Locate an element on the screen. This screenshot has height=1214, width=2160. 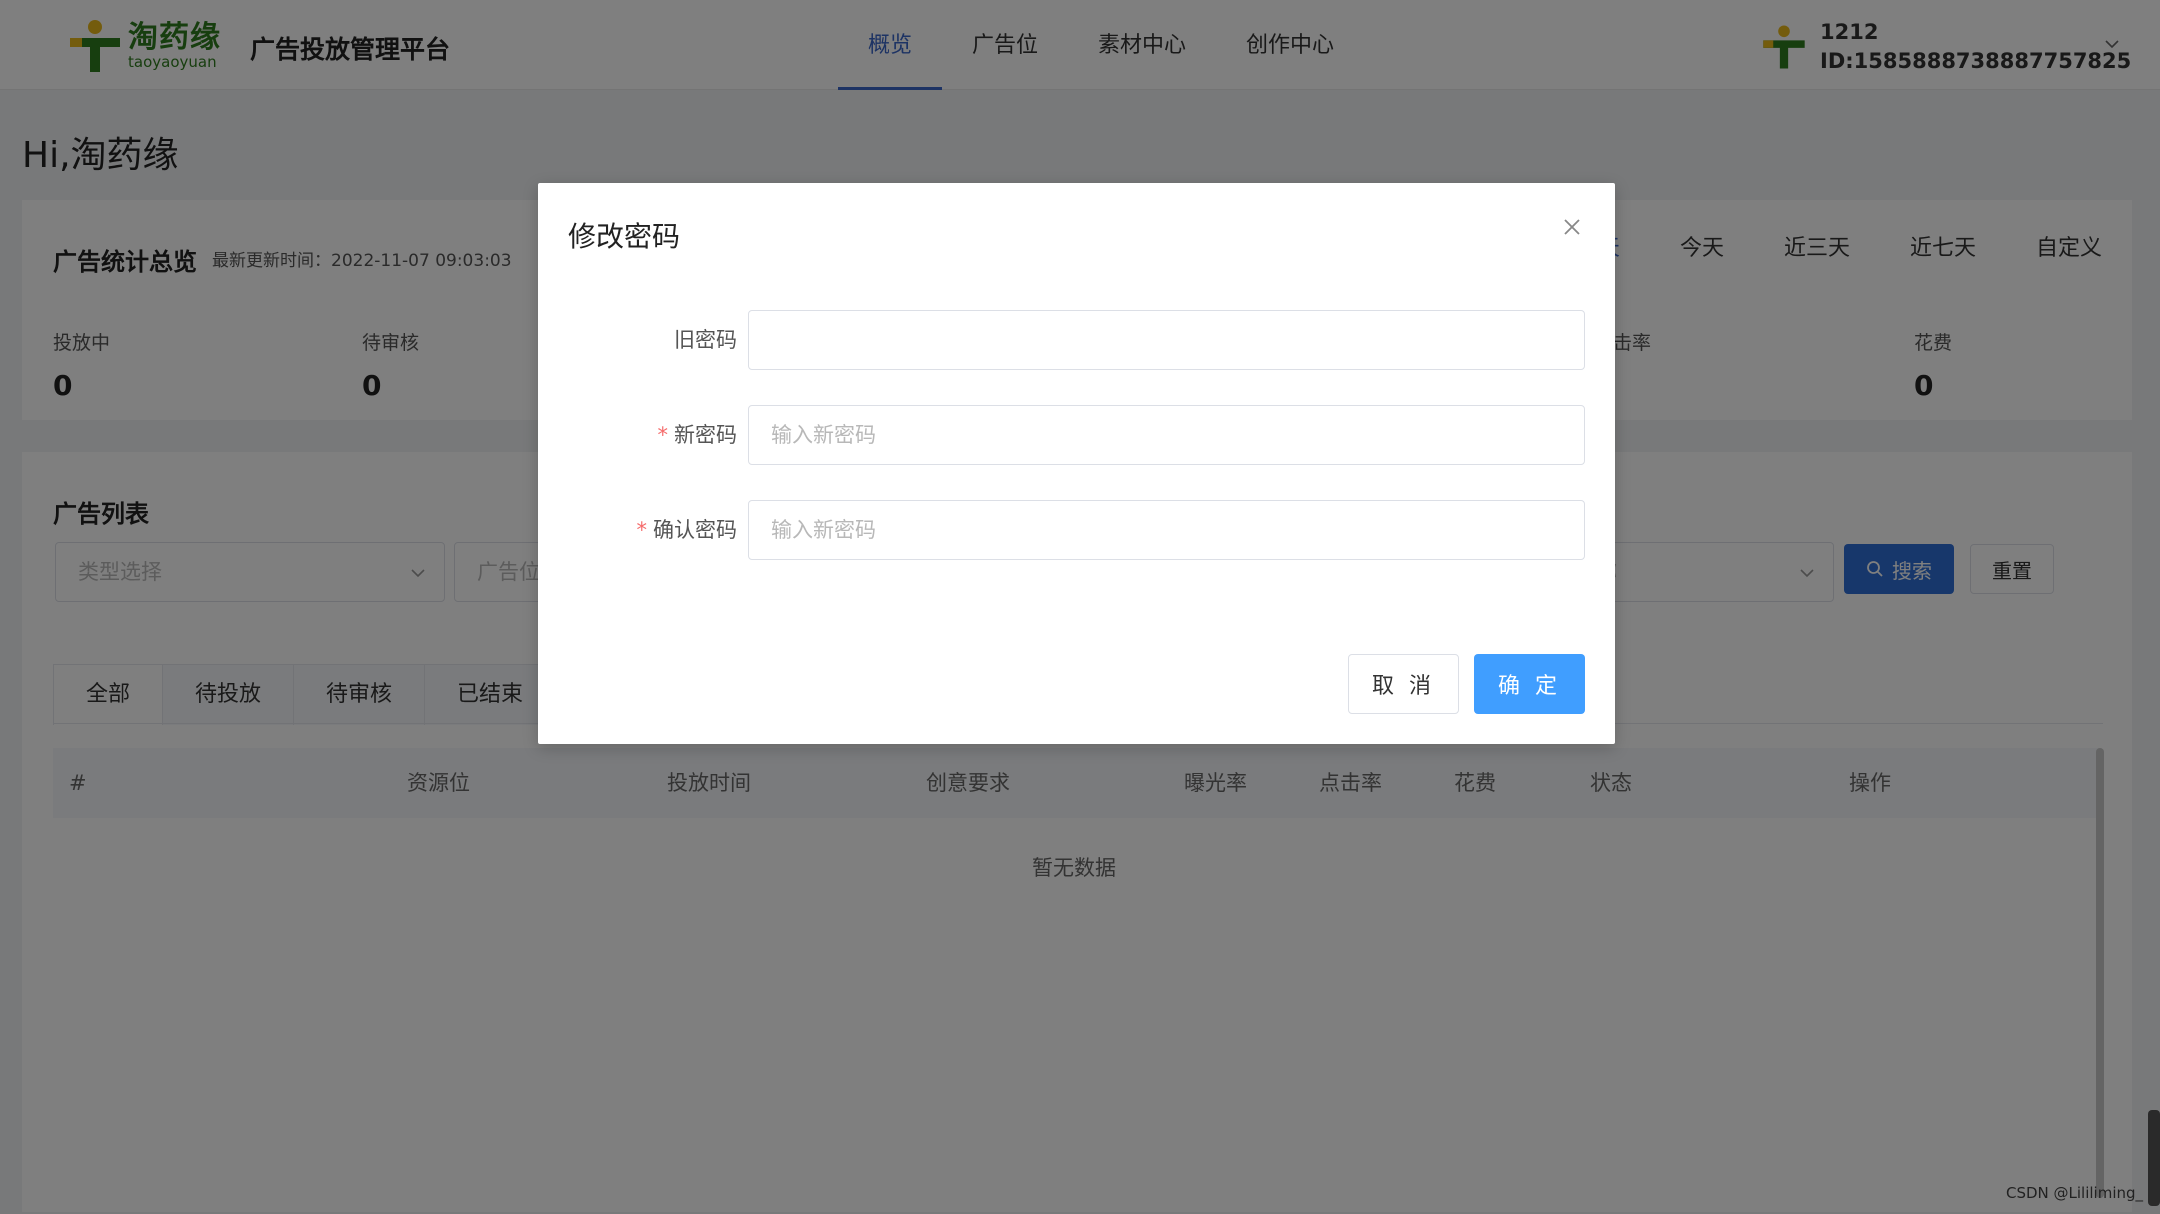
new-password-input is located at coordinates (1166, 435).